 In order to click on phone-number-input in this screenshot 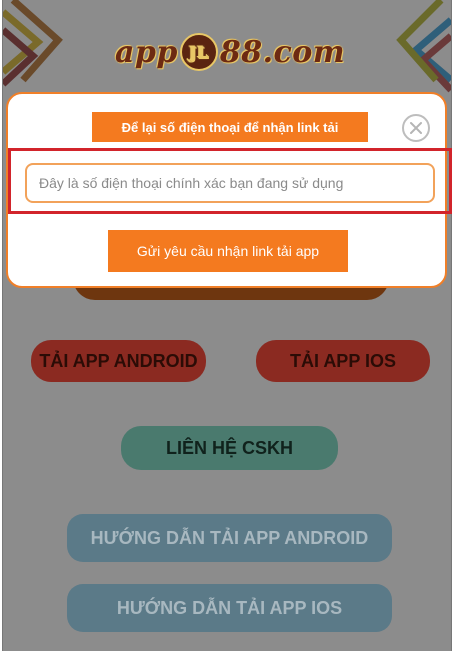, I will do `click(230, 183)`.